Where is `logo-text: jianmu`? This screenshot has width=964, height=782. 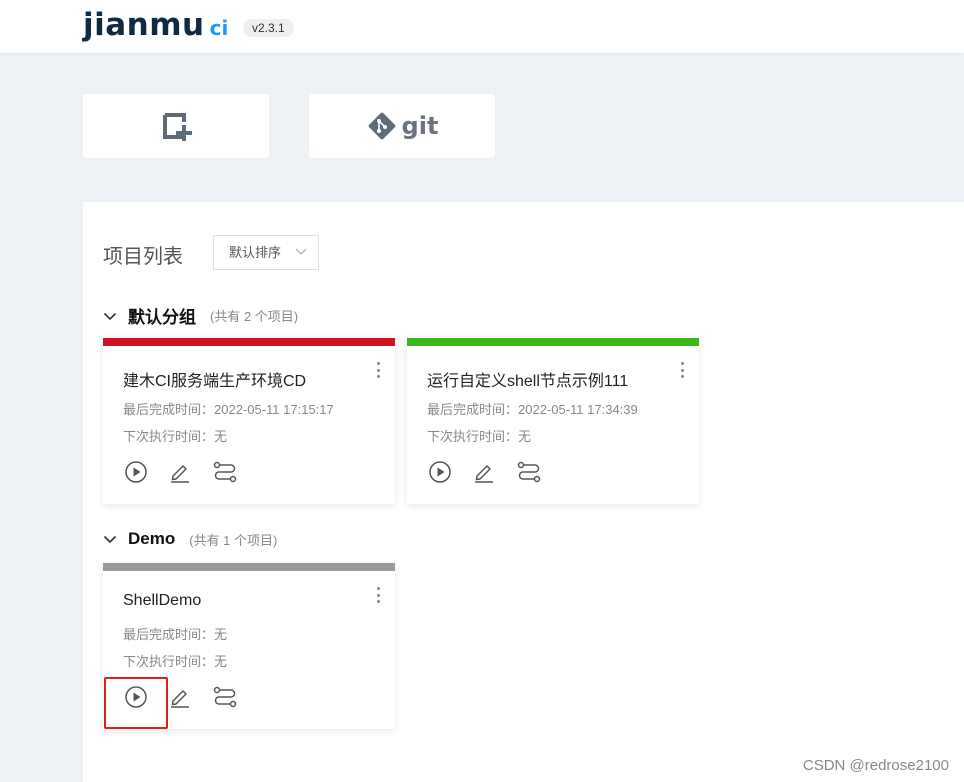 logo-text: jianmu is located at coordinates (144, 25).